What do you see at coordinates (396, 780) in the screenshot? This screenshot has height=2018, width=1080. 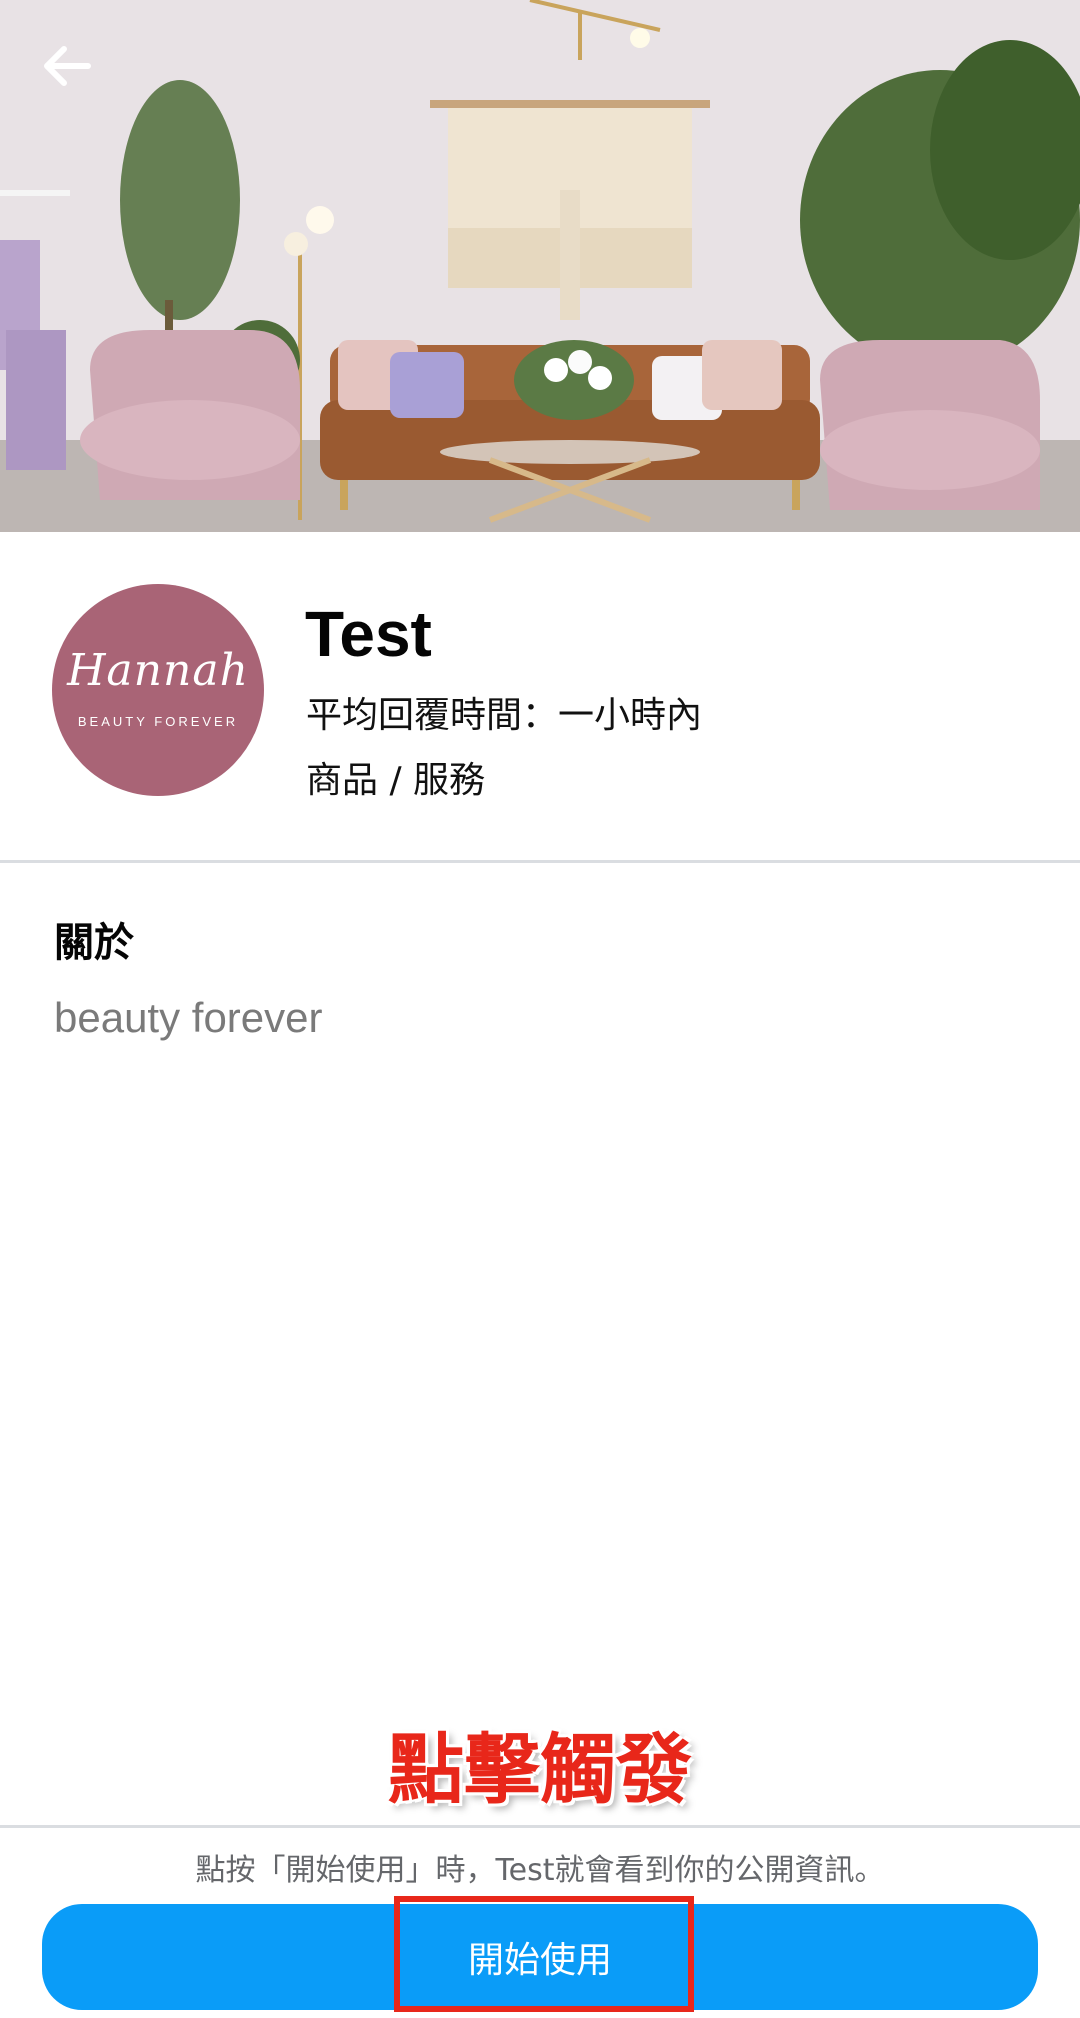 I see `category-text: 商品 / 服務` at bounding box center [396, 780].